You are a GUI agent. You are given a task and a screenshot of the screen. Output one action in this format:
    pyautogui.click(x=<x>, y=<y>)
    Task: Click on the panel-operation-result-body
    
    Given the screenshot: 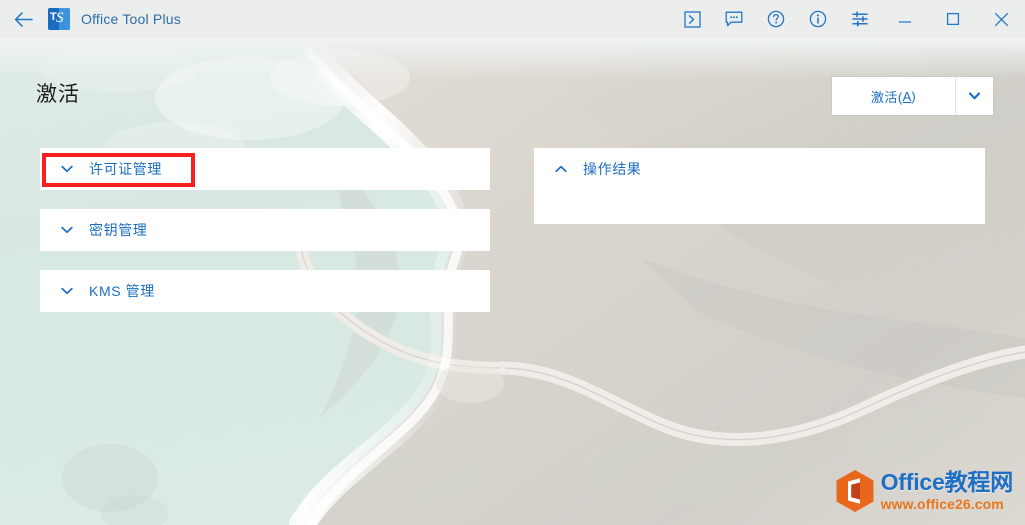 What is the action you would take?
    pyautogui.click(x=759, y=207)
    